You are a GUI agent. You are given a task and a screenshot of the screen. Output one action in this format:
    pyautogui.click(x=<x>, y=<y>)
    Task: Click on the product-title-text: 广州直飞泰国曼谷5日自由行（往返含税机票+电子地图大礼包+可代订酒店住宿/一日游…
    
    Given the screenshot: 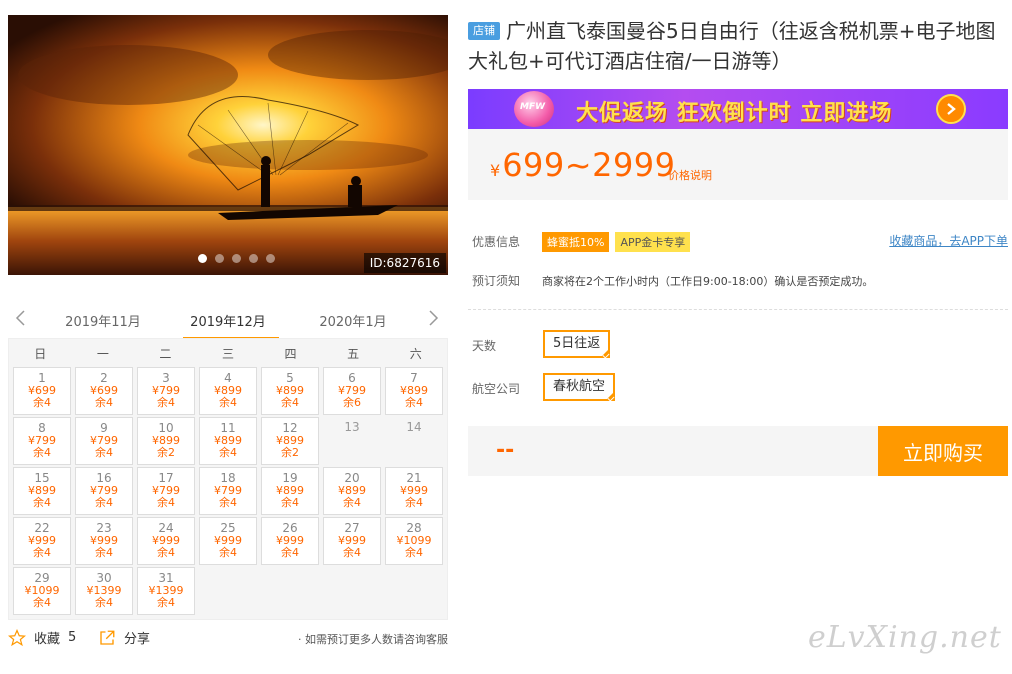 What is the action you would take?
    pyautogui.click(x=732, y=46)
    